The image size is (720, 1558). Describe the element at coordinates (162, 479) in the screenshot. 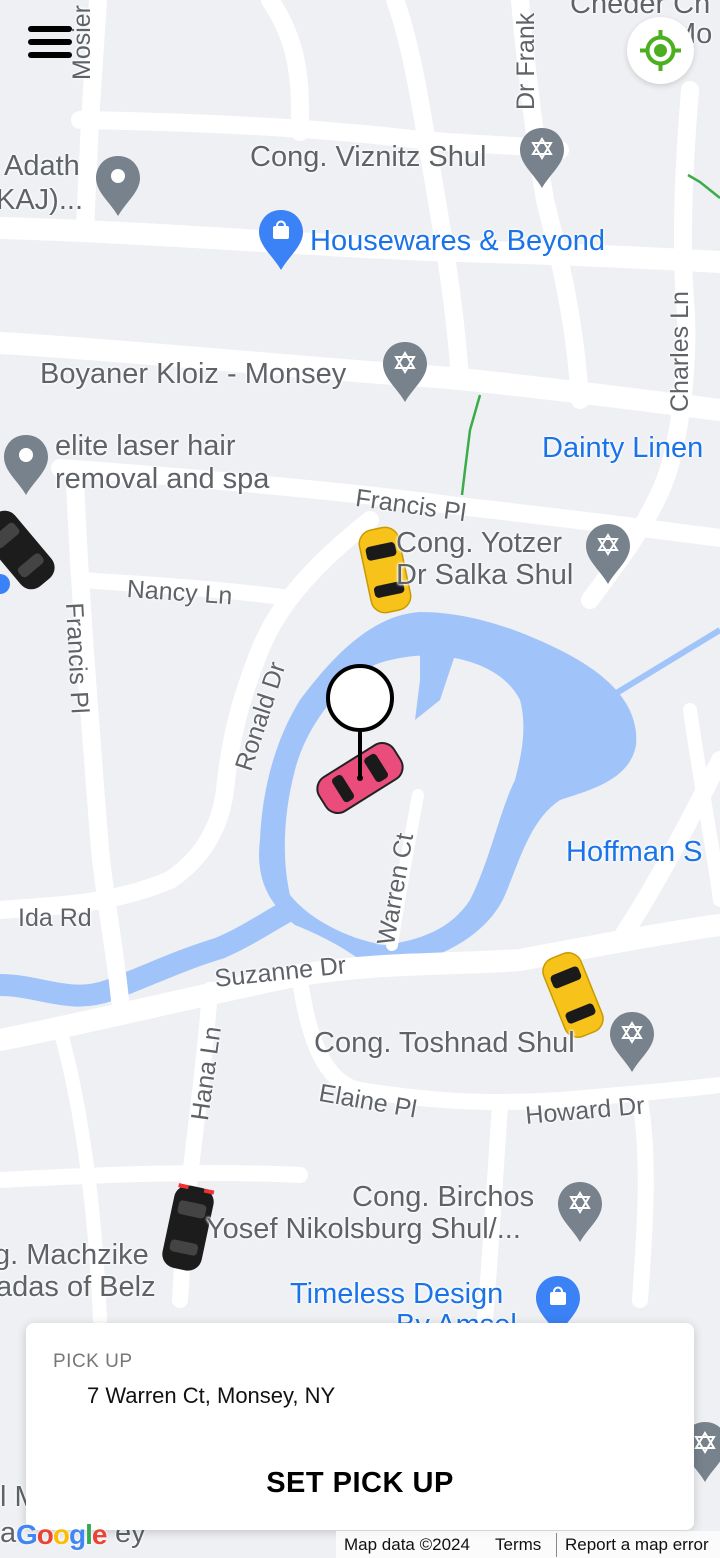

I see `place-label: removal and spa` at that location.